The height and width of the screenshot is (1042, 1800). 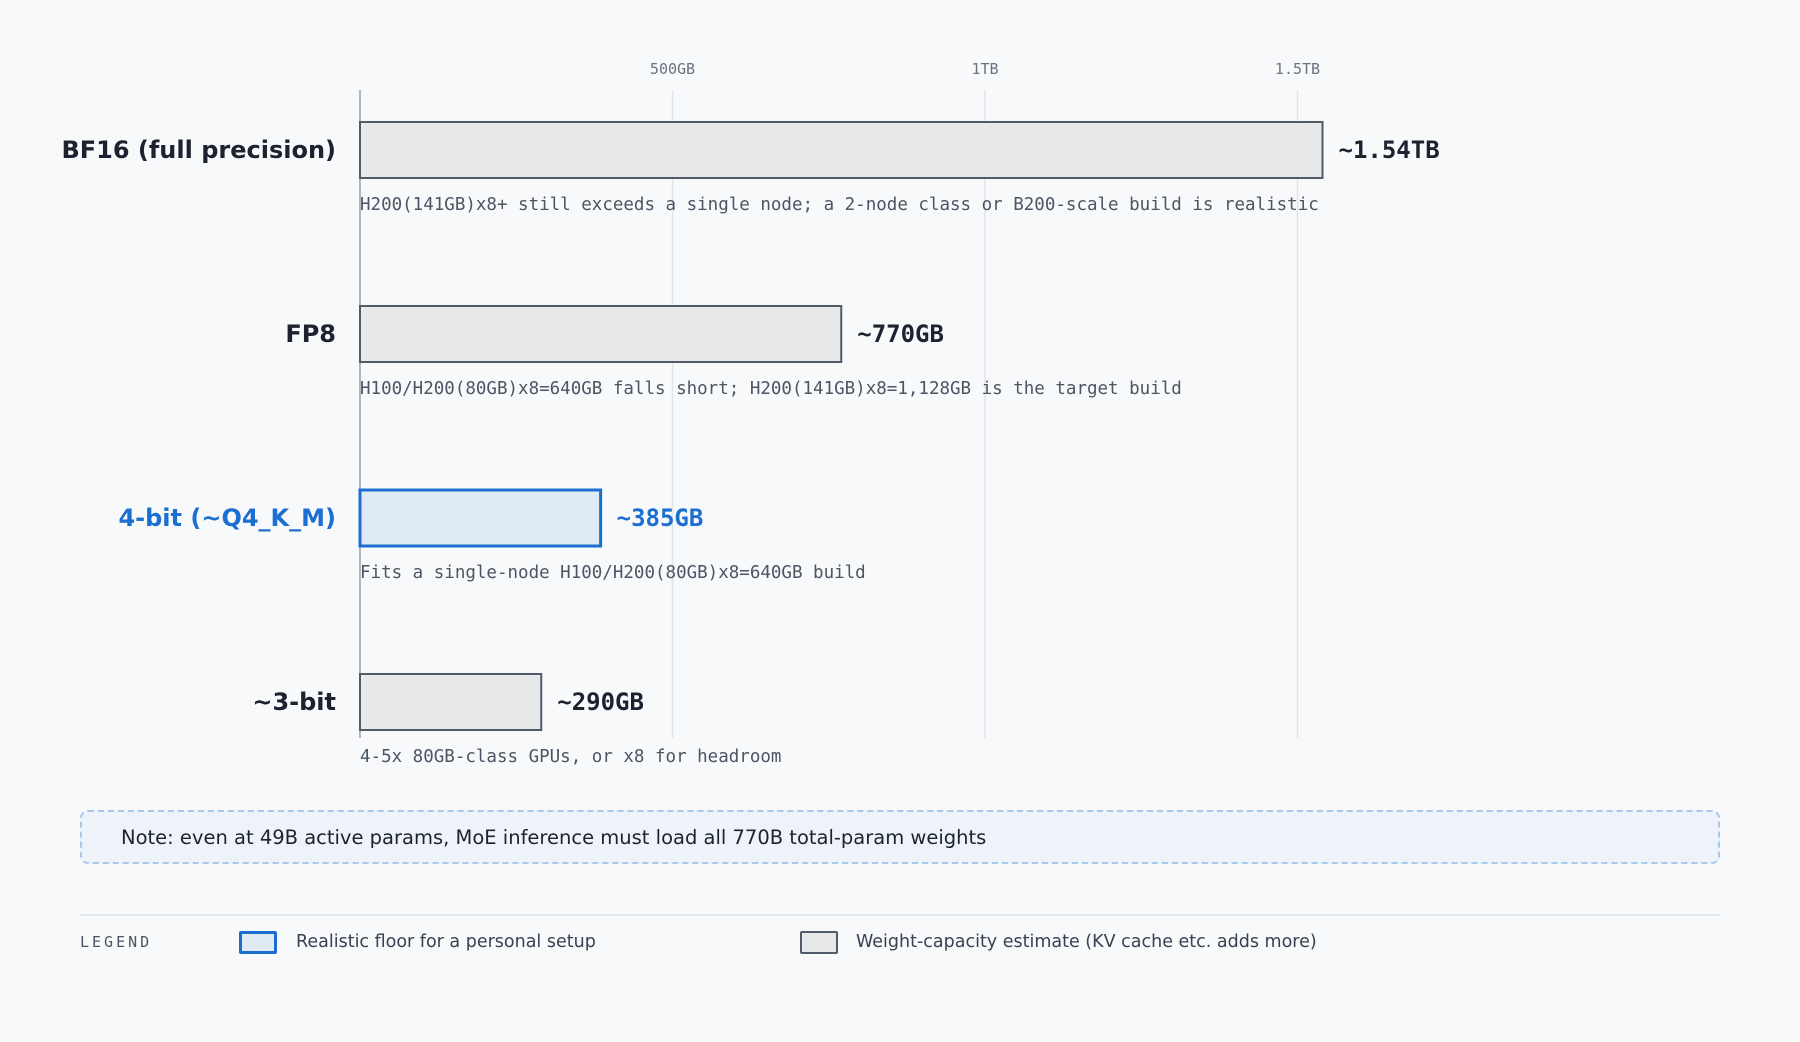 What do you see at coordinates (600, 702) in the screenshot?
I see `value-label-3: ~290GB` at bounding box center [600, 702].